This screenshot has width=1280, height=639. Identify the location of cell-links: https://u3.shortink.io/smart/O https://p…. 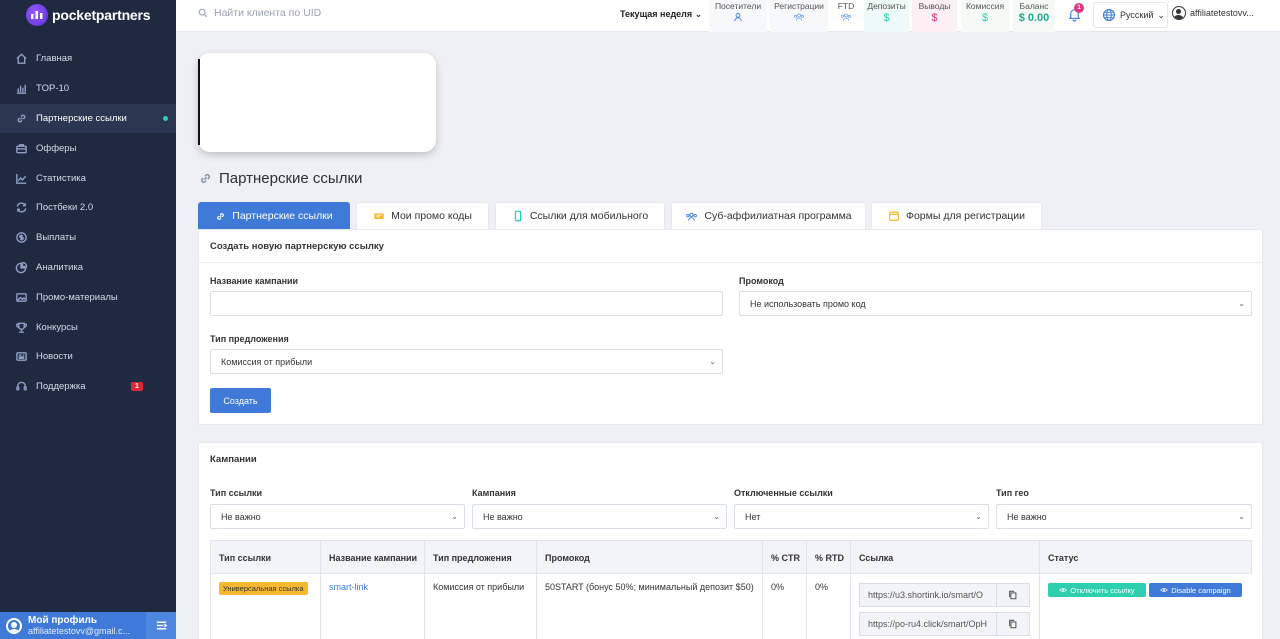
(945, 606).